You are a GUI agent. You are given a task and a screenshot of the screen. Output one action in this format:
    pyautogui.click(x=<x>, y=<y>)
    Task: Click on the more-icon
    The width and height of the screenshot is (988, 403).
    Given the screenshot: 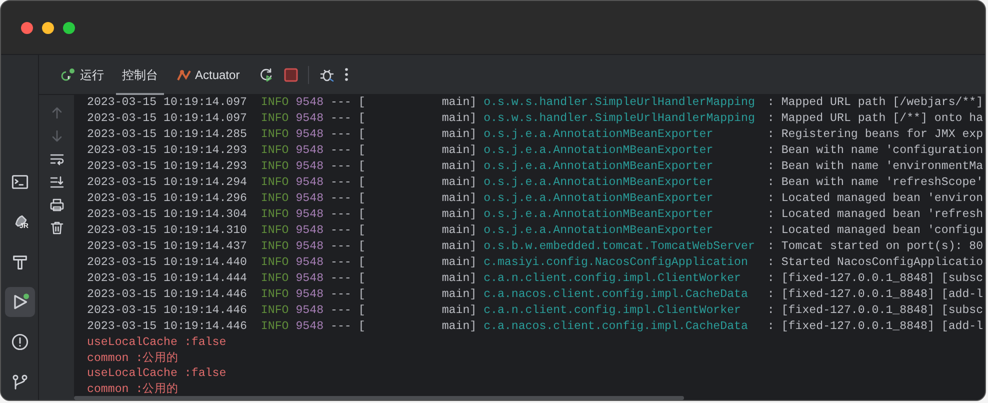 What is the action you would take?
    pyautogui.click(x=346, y=74)
    